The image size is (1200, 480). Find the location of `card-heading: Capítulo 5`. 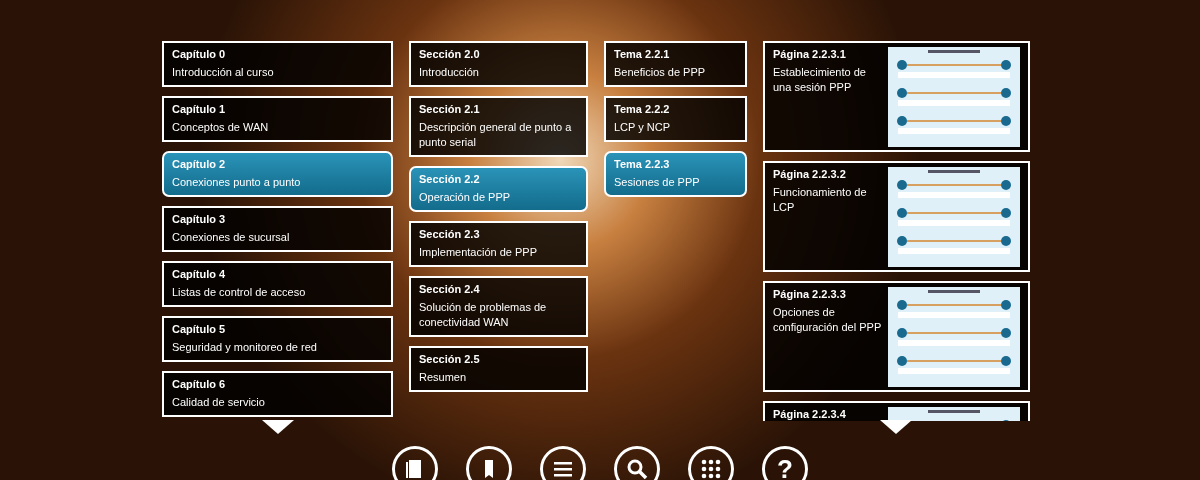

card-heading: Capítulo 5 is located at coordinates (199, 329).